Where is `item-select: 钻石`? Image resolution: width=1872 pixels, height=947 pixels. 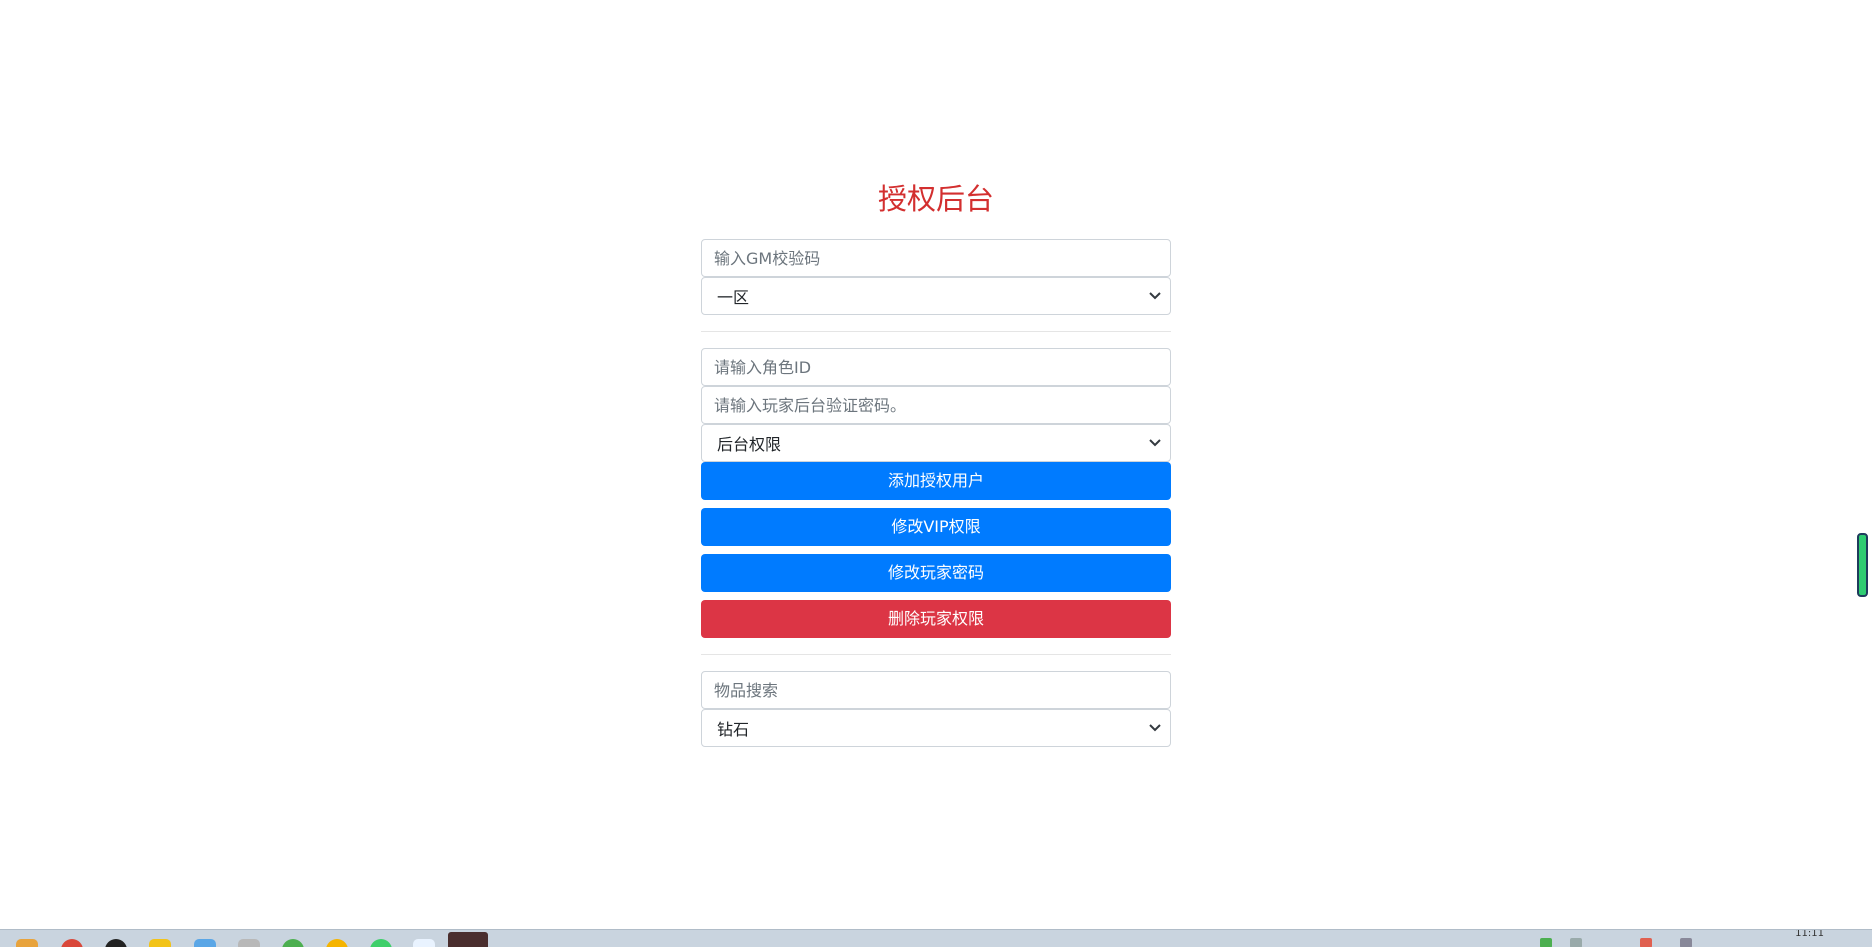 item-select: 钻石 is located at coordinates (936, 728).